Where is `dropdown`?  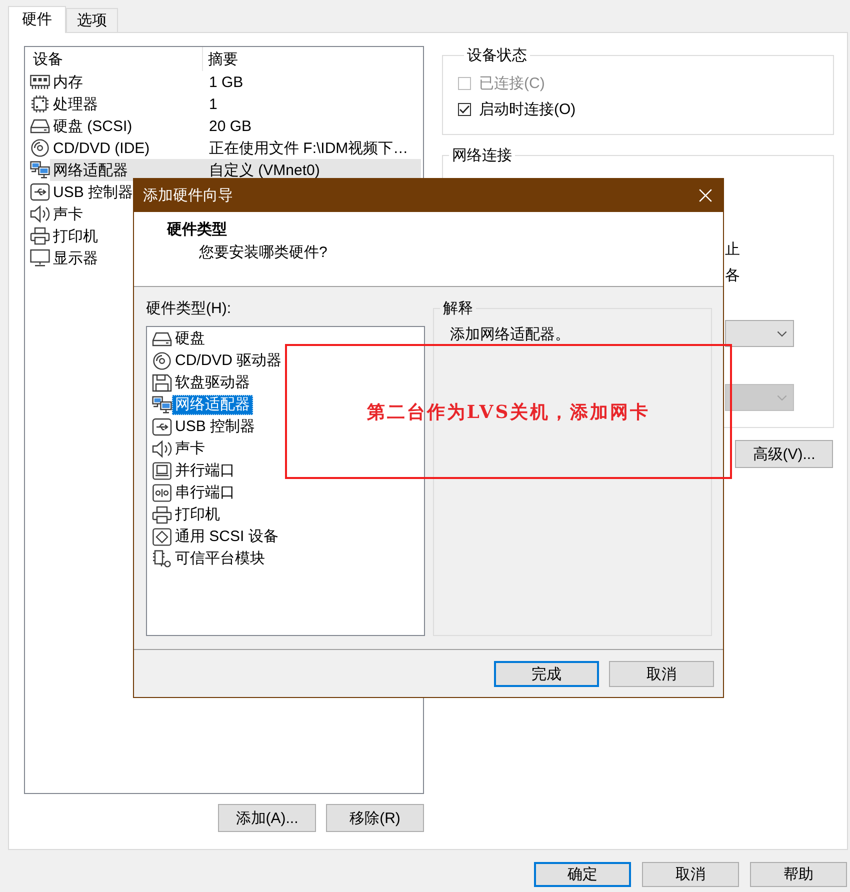 dropdown is located at coordinates (759, 333).